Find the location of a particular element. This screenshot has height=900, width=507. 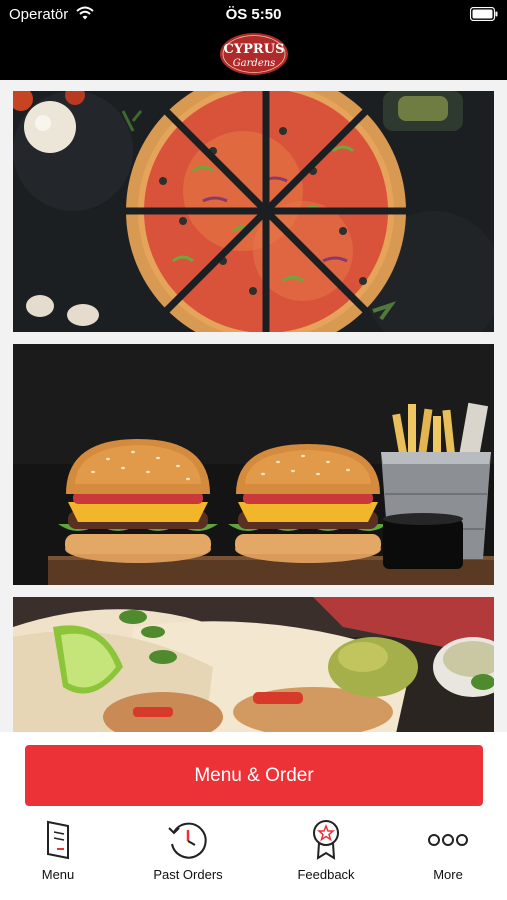

nav-bar: CYPRUS Gardens is located at coordinates (253, 54).